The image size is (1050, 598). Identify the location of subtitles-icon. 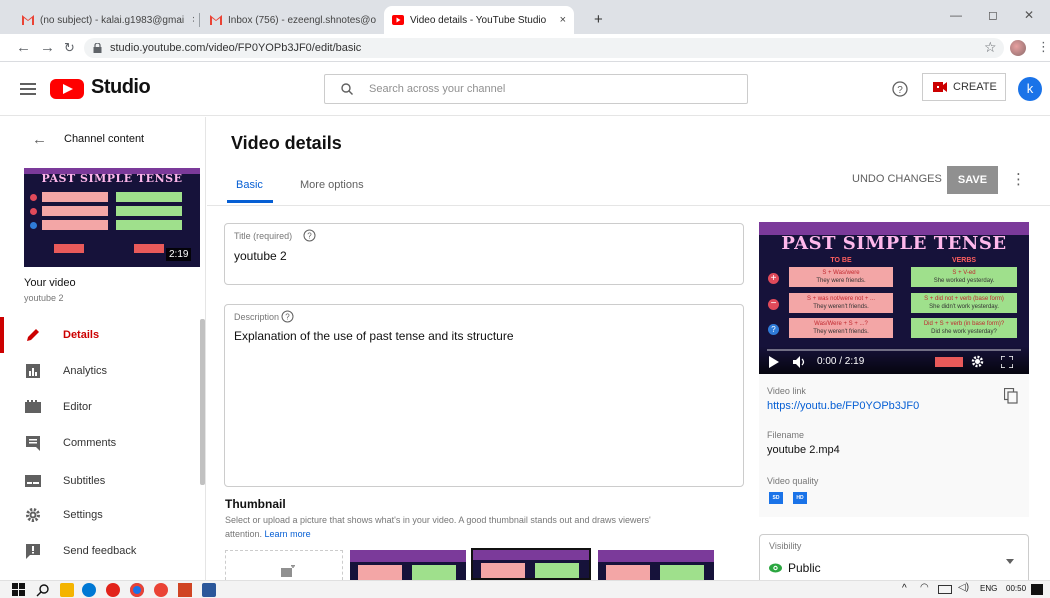
(33, 481).